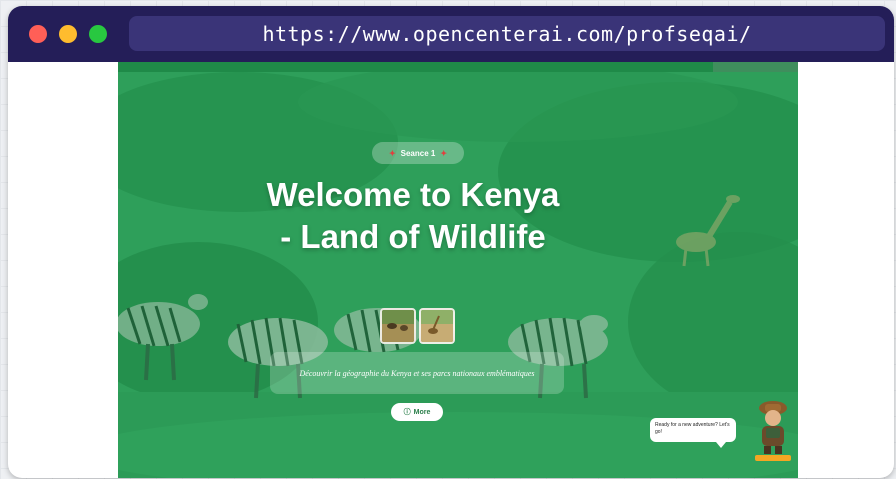 The image size is (896, 479). I want to click on speech-bubble-tail, so click(721, 445).